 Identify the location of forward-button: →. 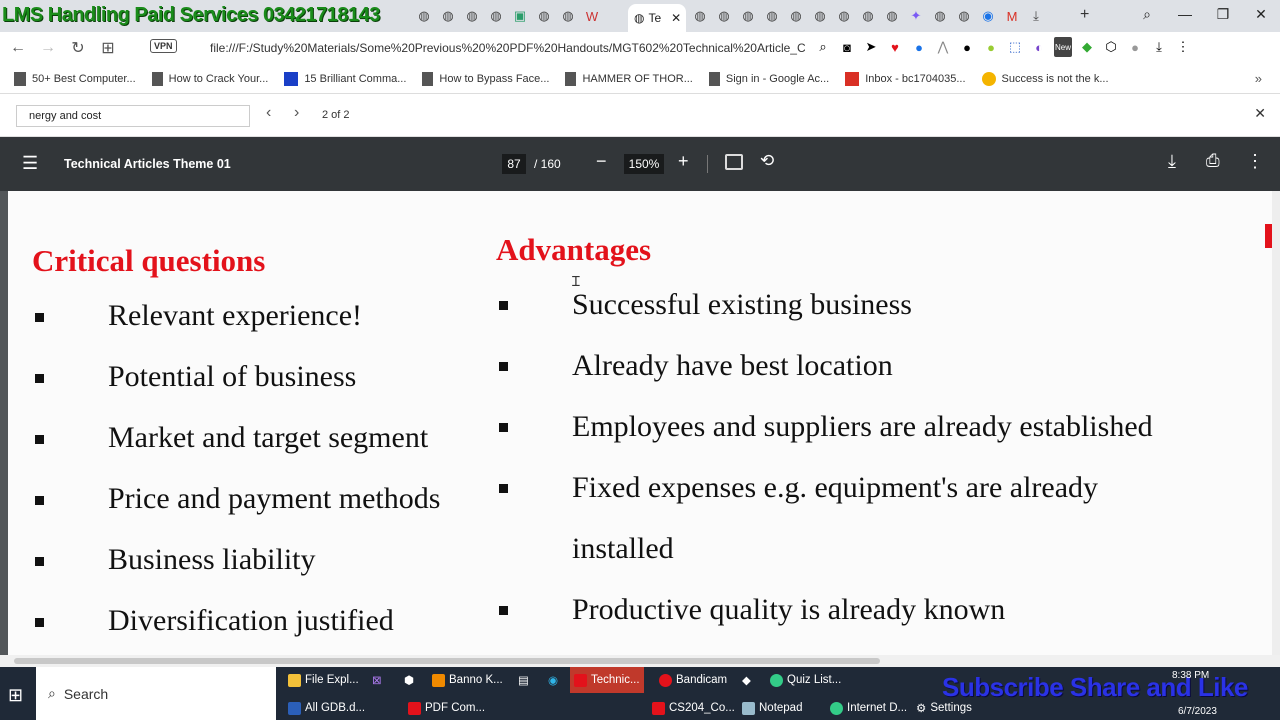
(48, 48).